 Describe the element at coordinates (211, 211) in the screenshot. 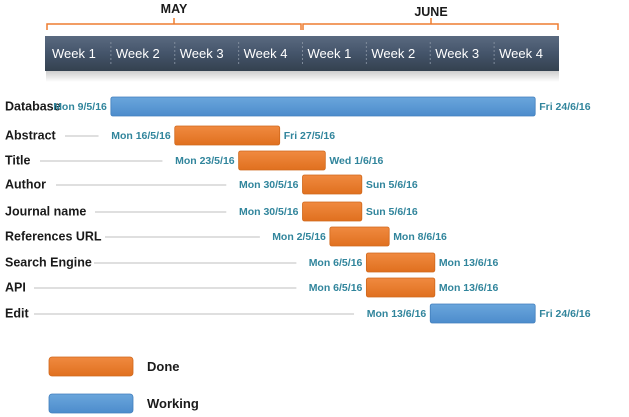

I see `task-row-journal-name: Journal name Mon 30/5/16 Sun 5/6/16` at that location.